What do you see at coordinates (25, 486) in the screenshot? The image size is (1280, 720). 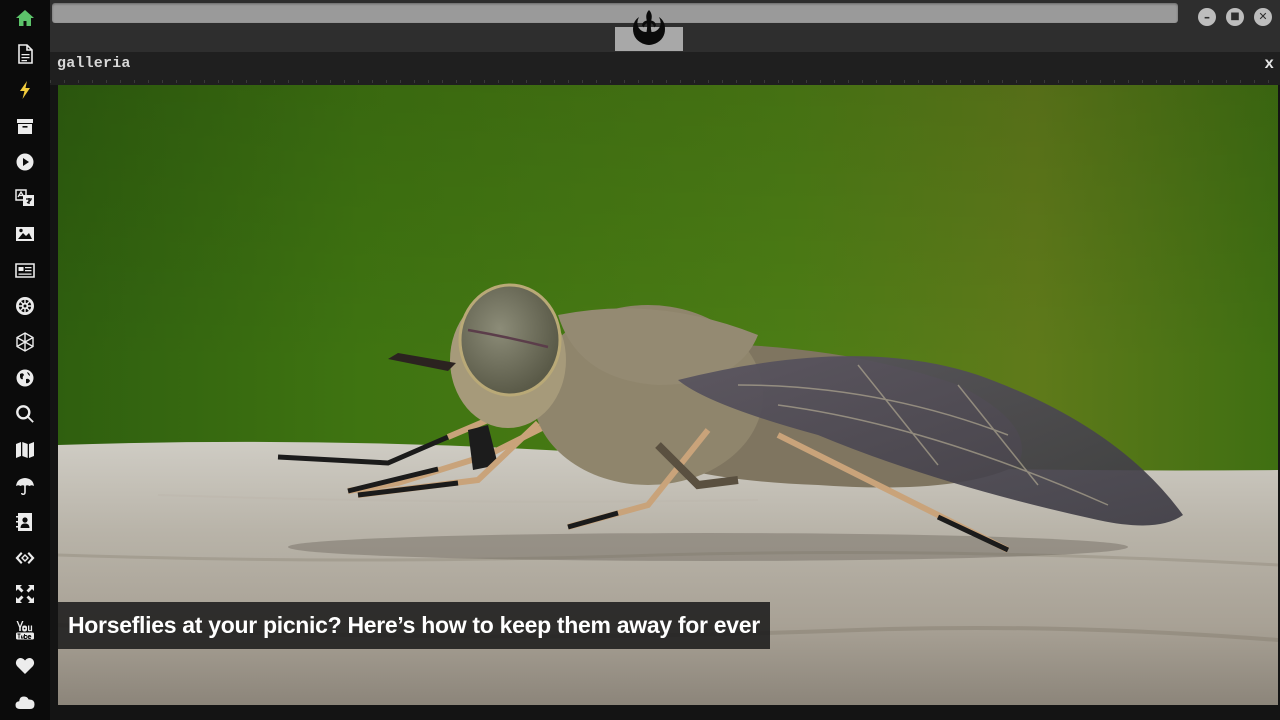 I see `umbrella-icon` at bounding box center [25, 486].